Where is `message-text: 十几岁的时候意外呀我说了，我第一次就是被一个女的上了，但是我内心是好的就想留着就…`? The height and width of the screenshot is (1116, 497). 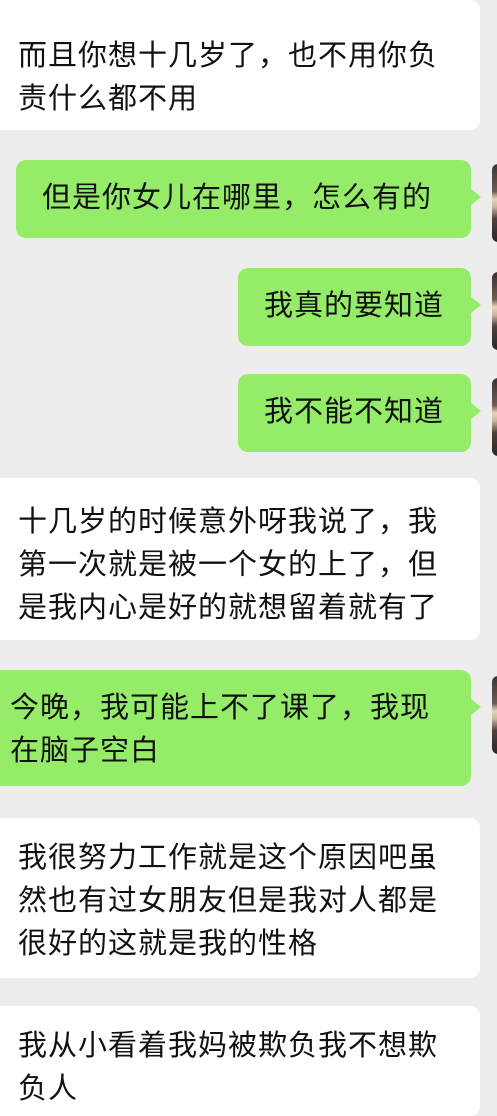
message-text: 十几岁的时候意外呀我说了，我第一次就是被一个女的上了，但是我内心是好的就想留着就… is located at coordinates (228, 564).